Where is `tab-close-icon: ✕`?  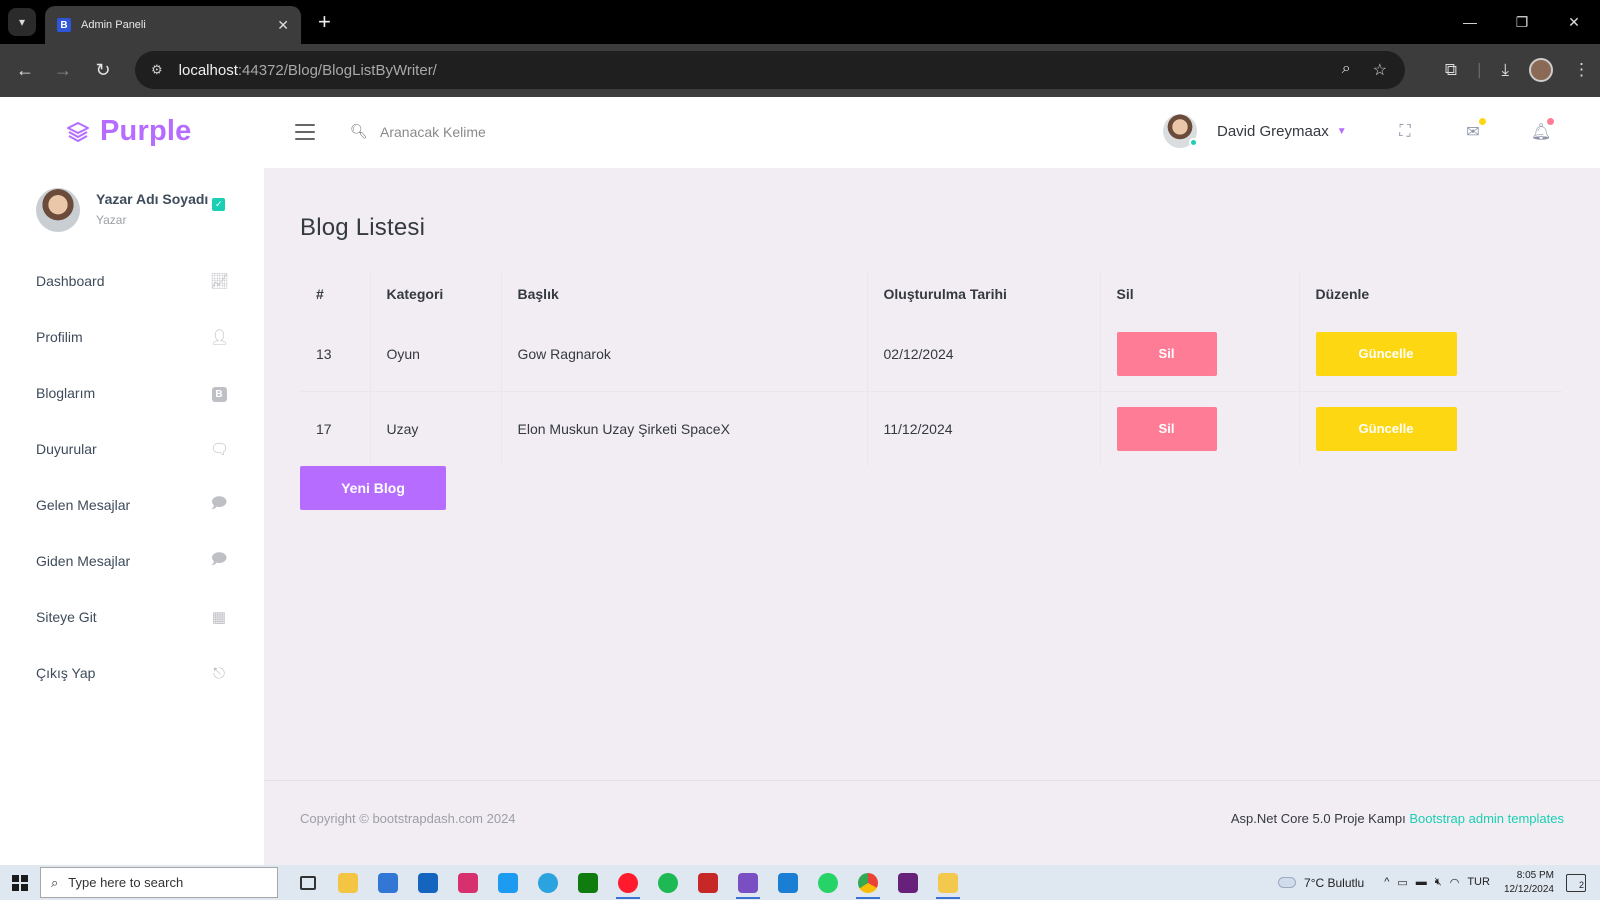
tab-close-icon: ✕ is located at coordinates (283, 25).